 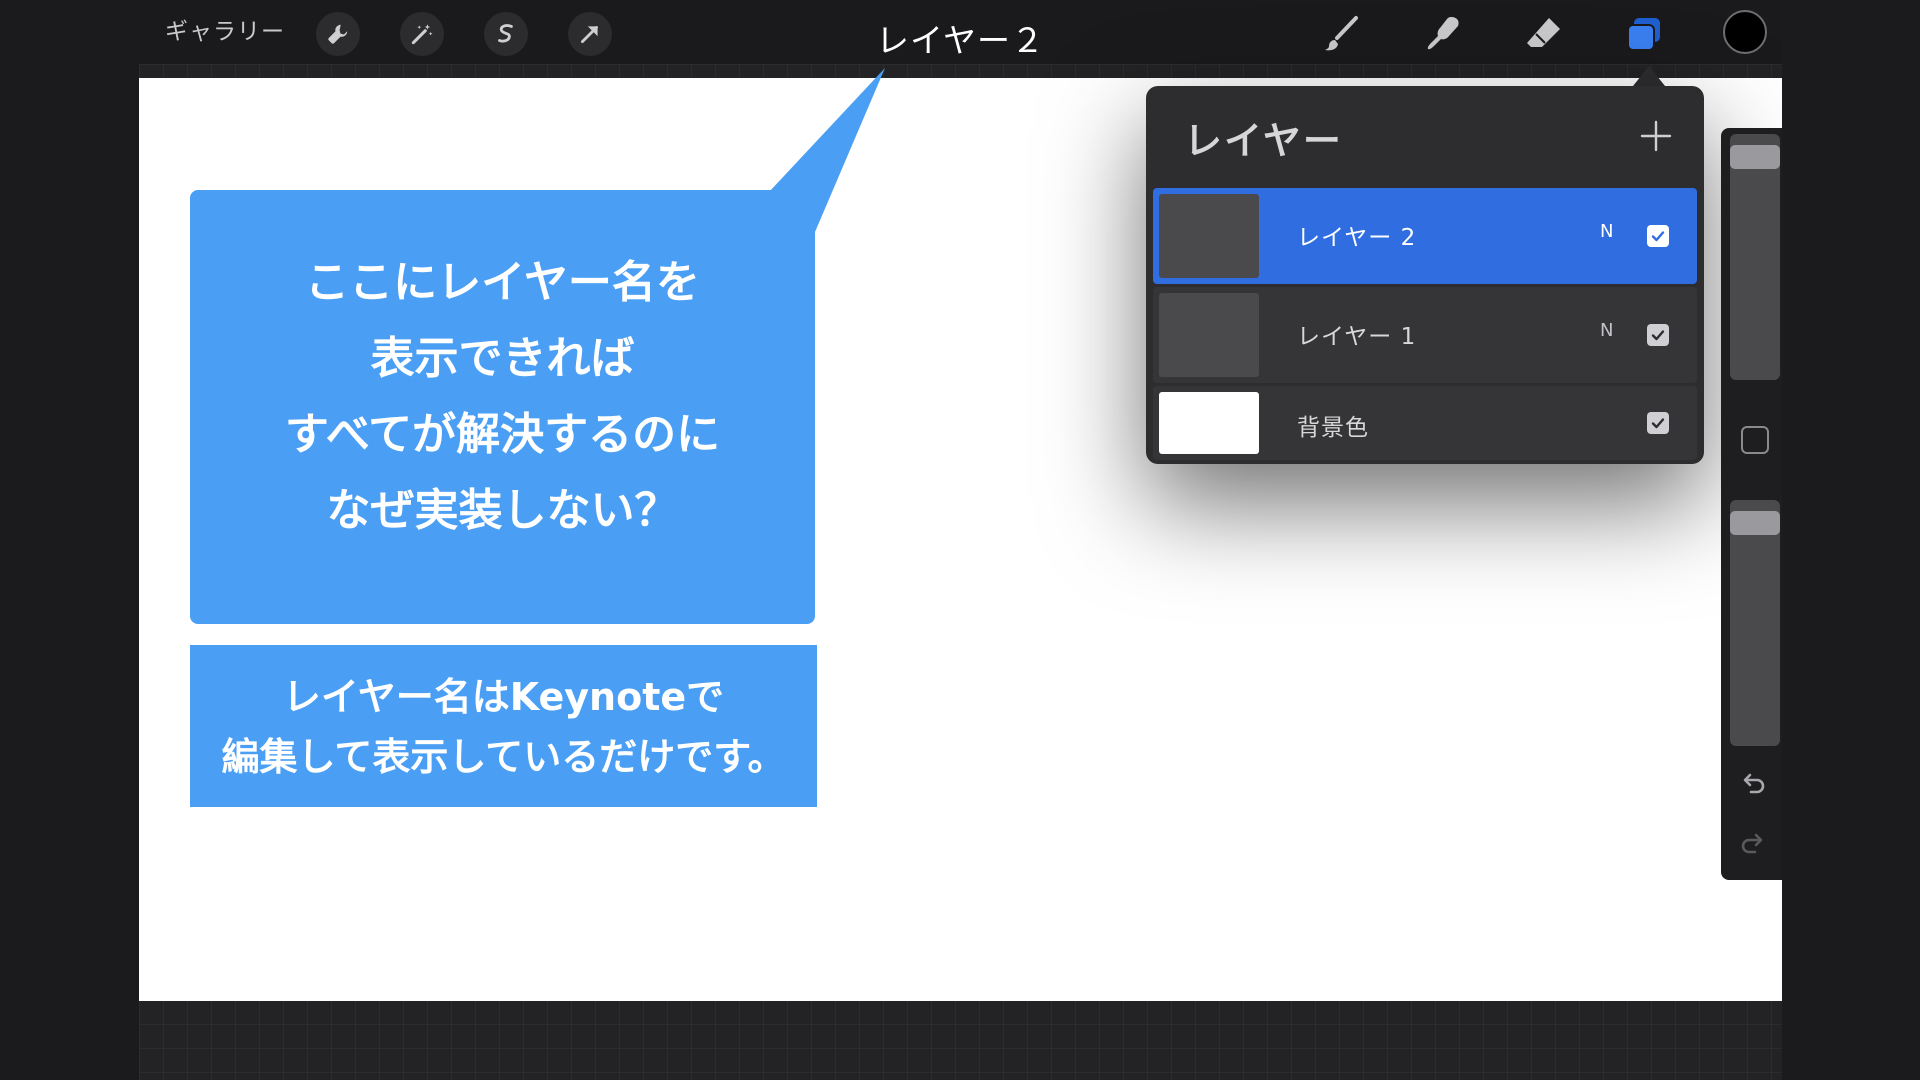 I want to click on layer-name: 背景色, so click(x=1333, y=428).